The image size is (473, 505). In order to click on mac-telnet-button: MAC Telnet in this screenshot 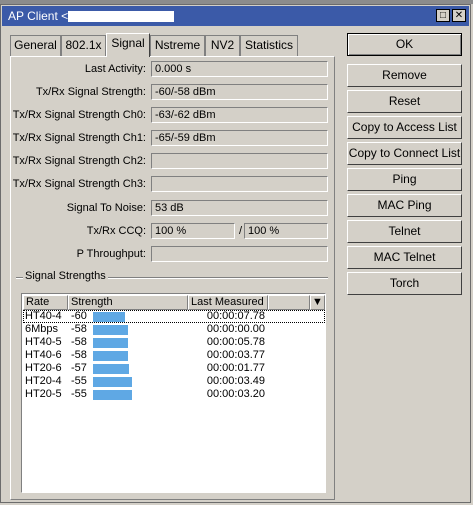, I will do `click(404, 257)`.